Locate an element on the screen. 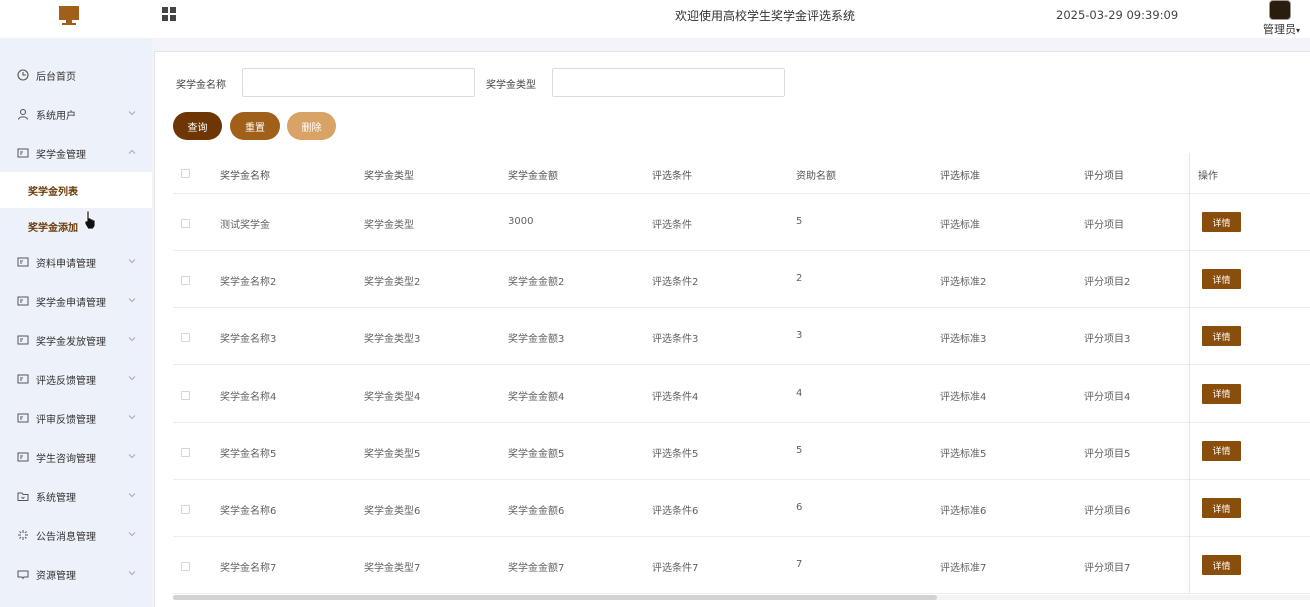 The height and width of the screenshot is (607, 1310). sidebar-item: 系统管理 is located at coordinates (76, 496).